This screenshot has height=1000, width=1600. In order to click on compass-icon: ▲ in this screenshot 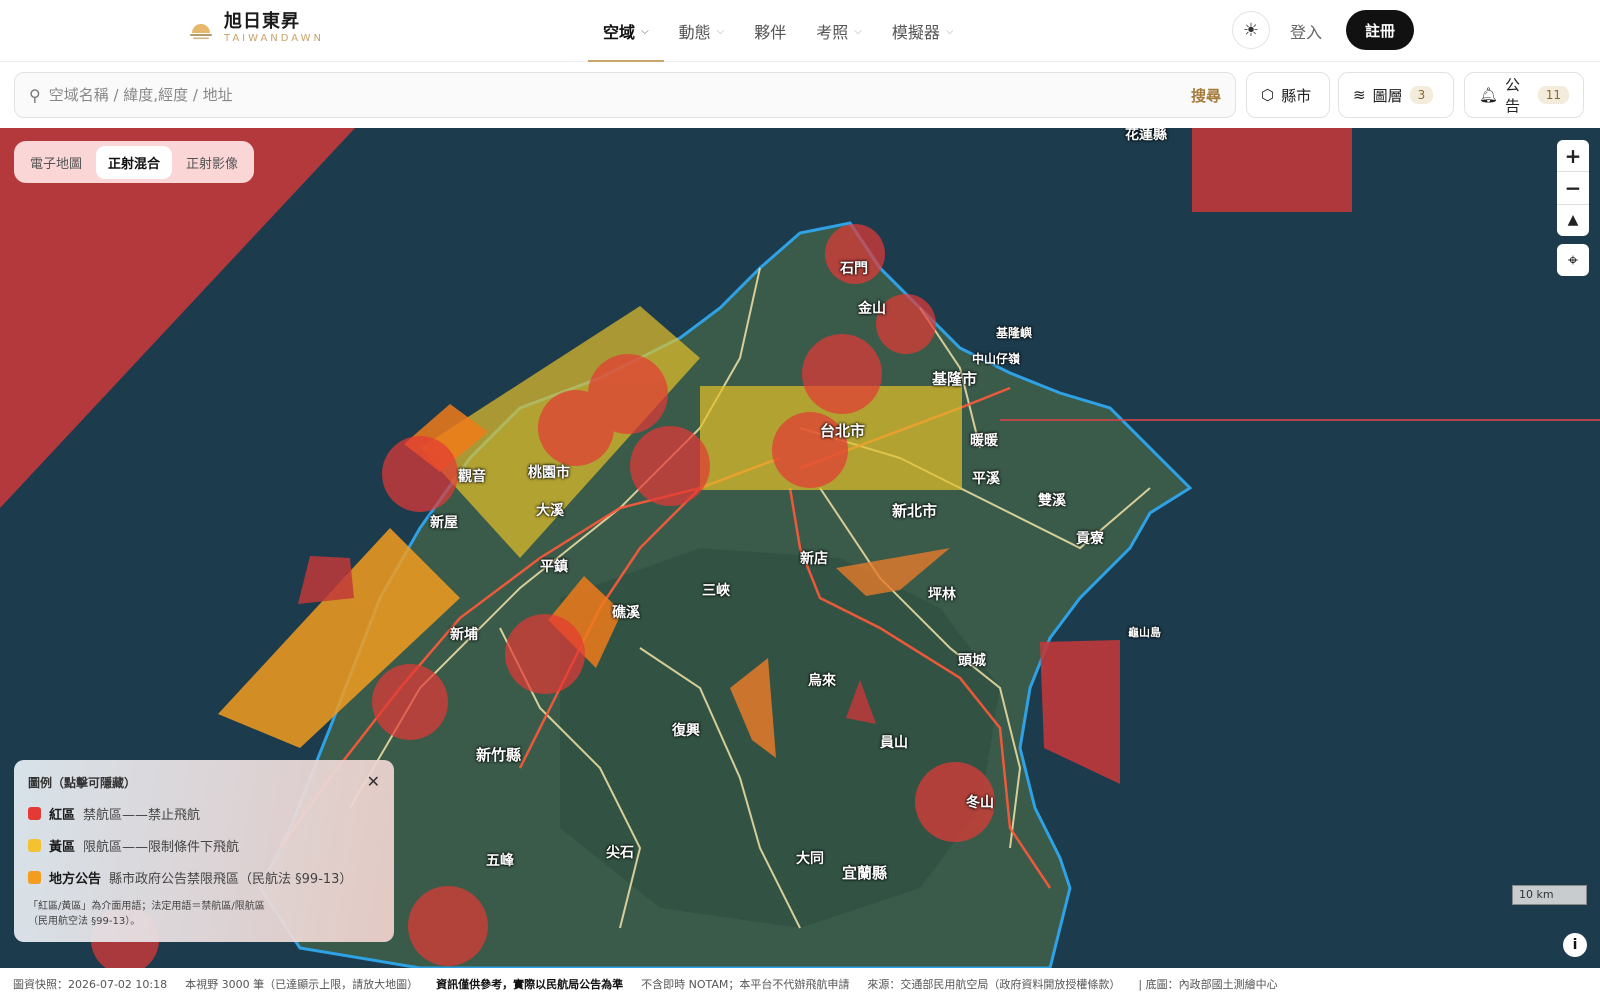, I will do `click(1573, 220)`.